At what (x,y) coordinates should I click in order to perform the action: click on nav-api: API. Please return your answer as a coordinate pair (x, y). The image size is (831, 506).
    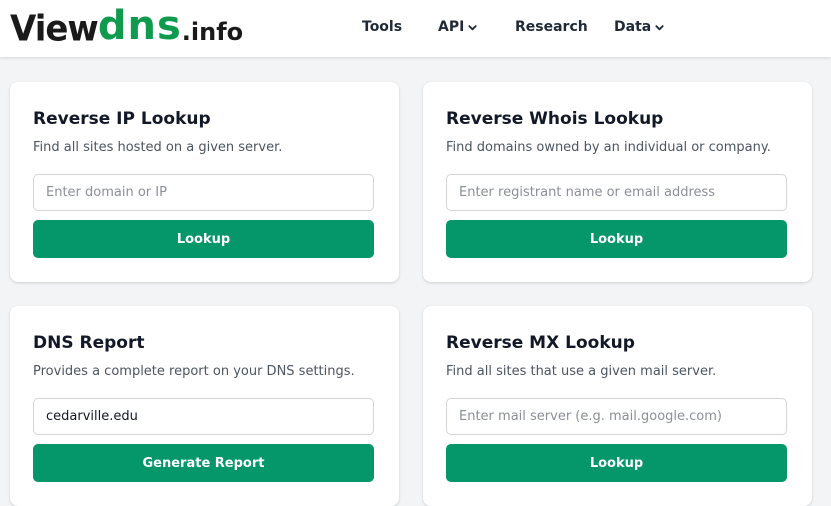
    Looking at the image, I should click on (458, 27).